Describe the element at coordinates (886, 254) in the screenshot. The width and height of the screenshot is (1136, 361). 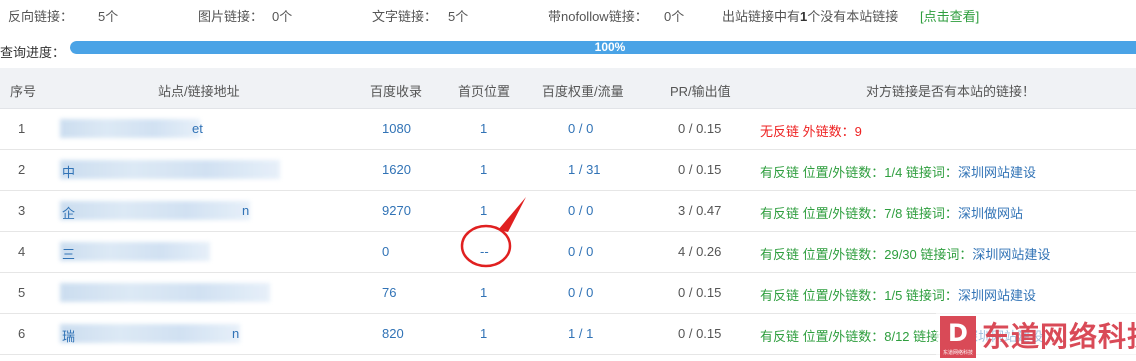
I see `status-detail: 位置/外链数：29/30 链接词：` at that location.